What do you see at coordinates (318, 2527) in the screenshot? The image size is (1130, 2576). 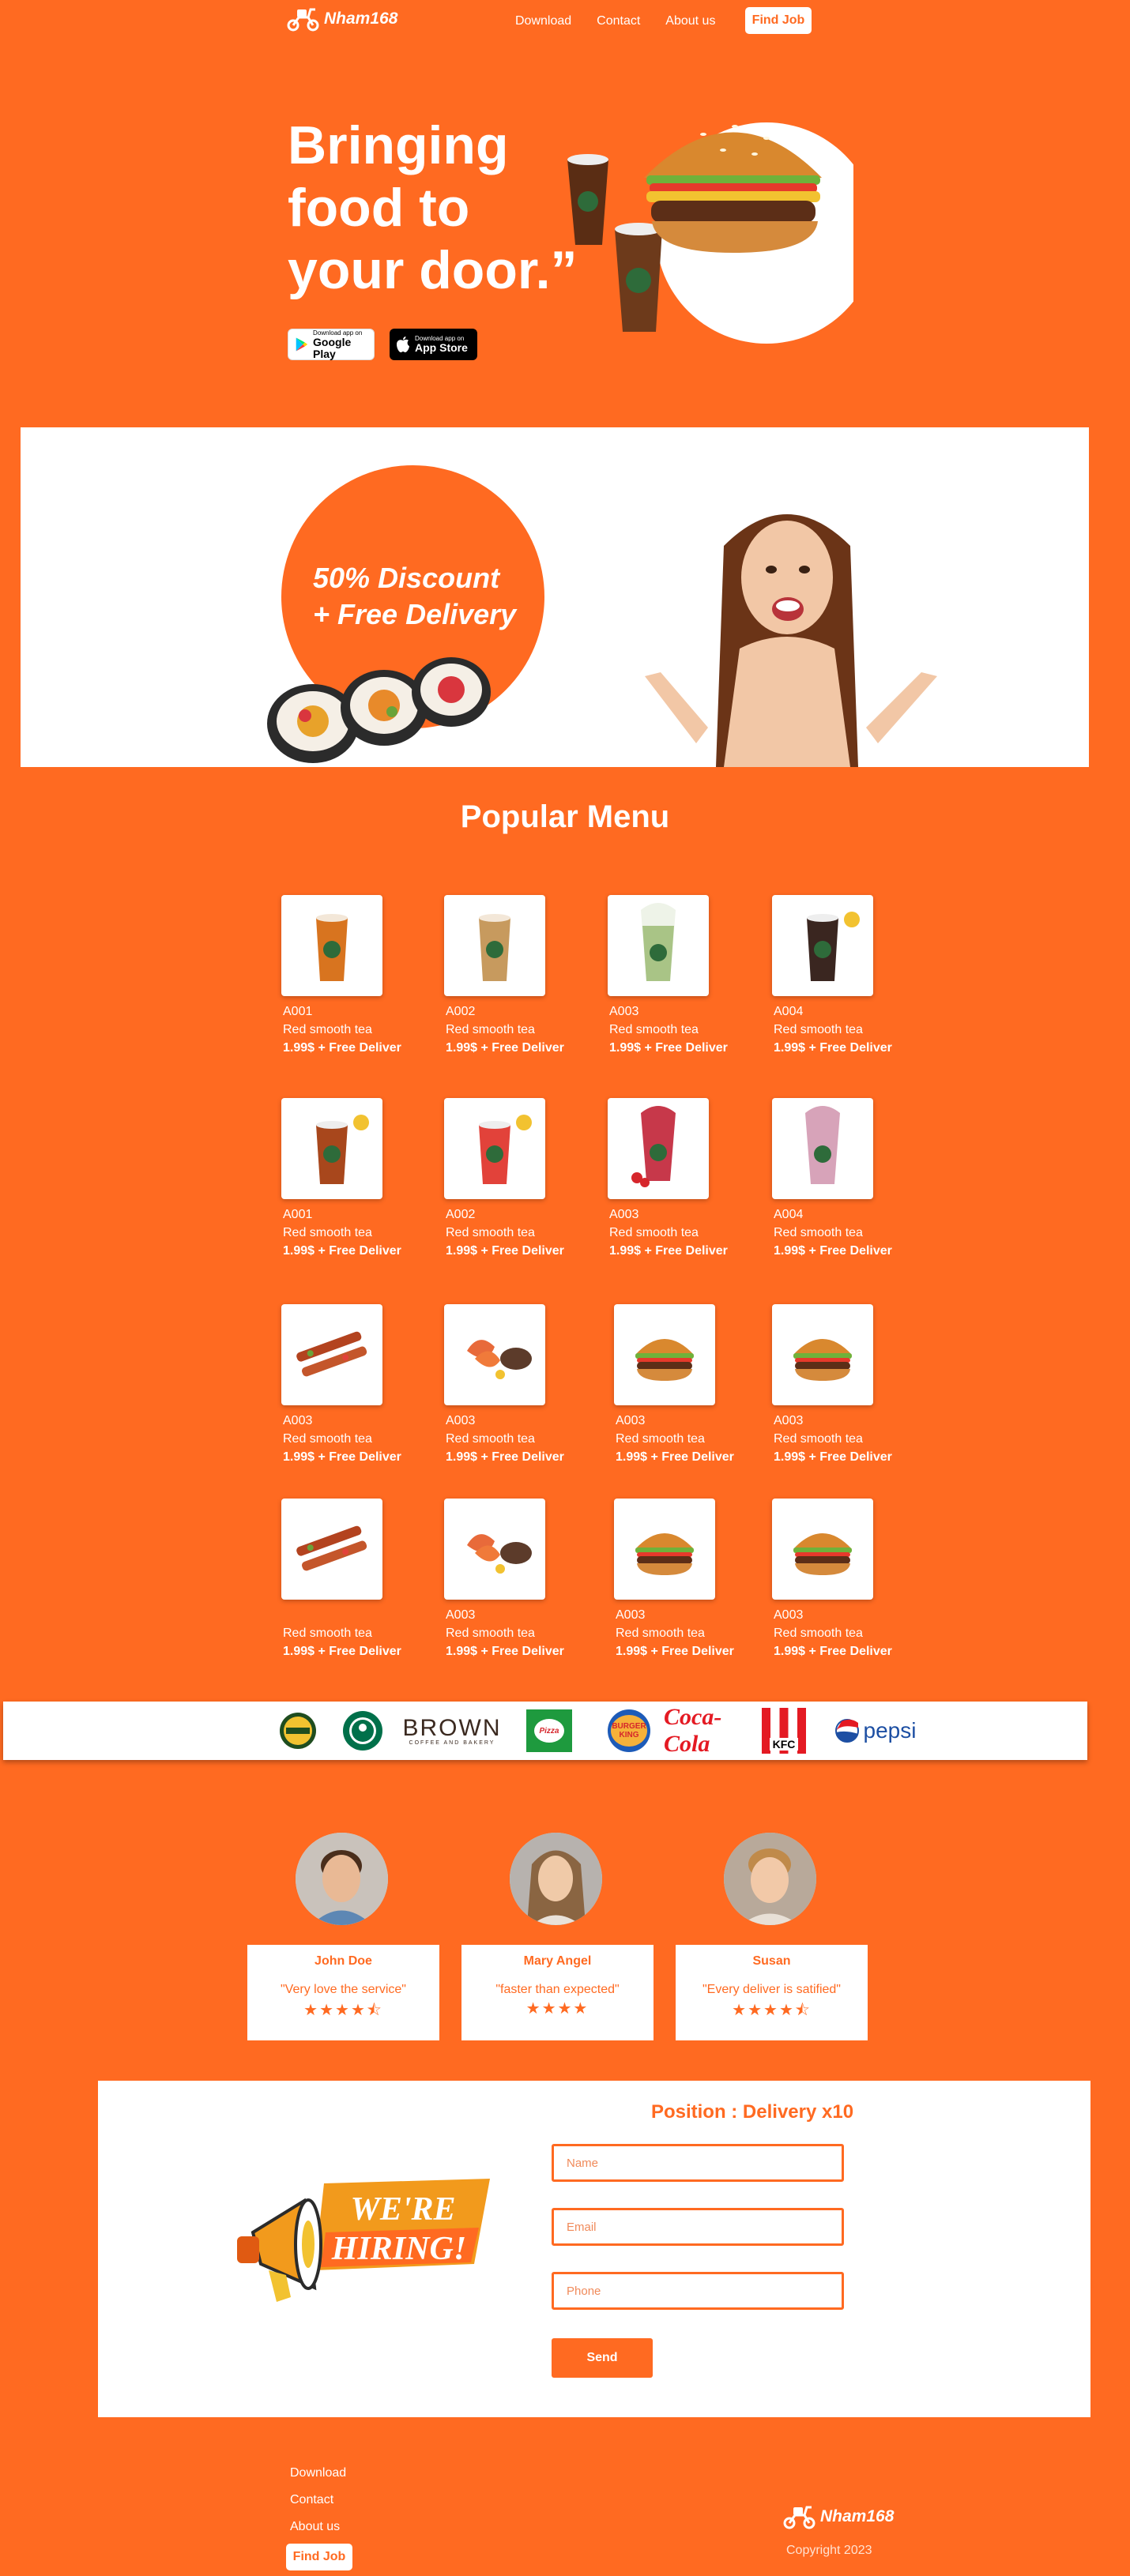 I see `footer-link-about: About us` at bounding box center [318, 2527].